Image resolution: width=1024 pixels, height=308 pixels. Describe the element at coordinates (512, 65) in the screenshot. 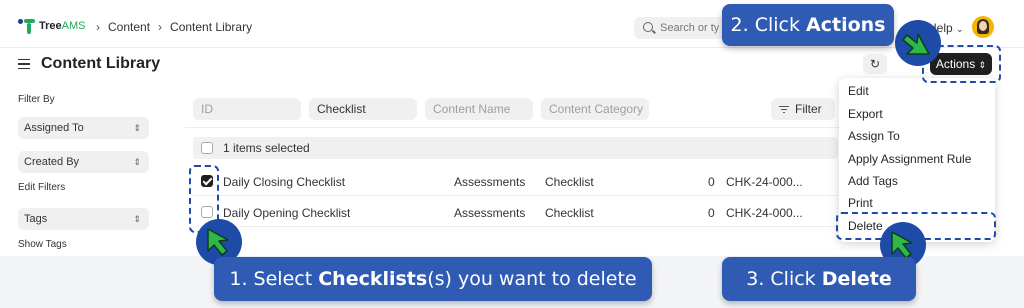

I see `page-header: Content Library ↻ Actions ⇕` at that location.